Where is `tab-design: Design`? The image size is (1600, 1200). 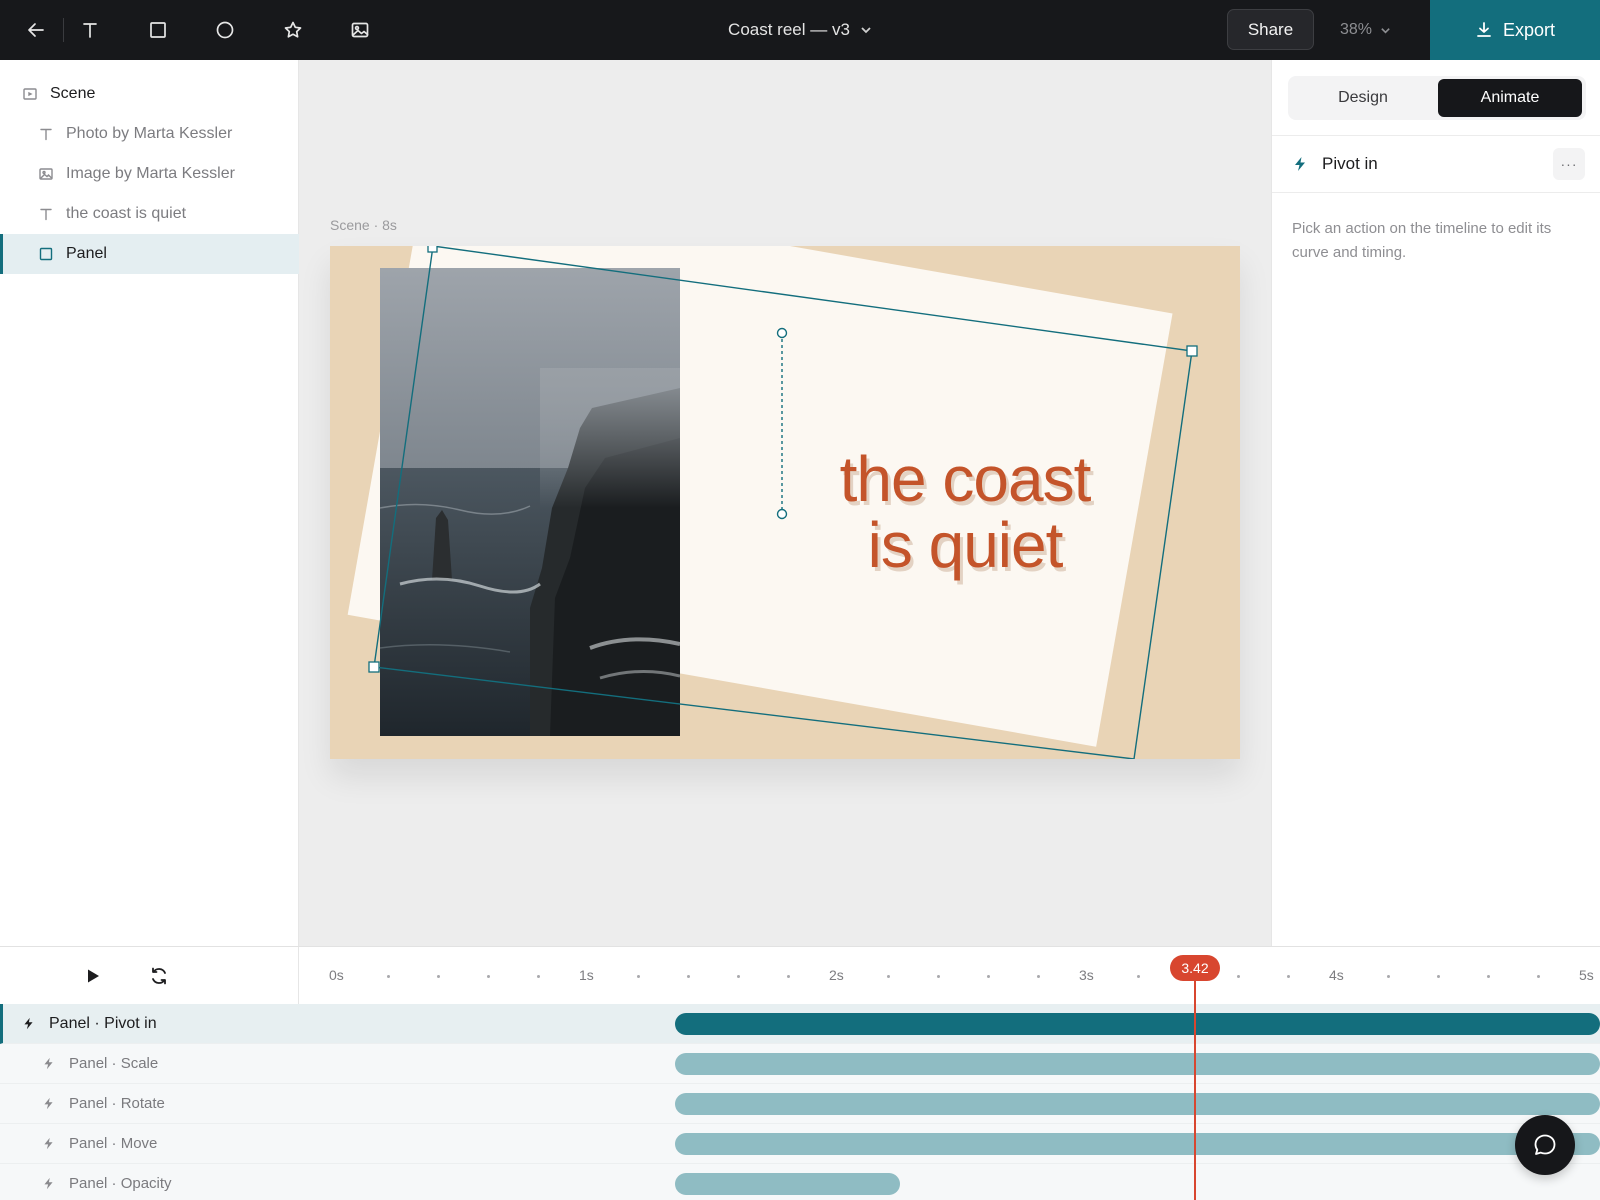 tab-design: Design is located at coordinates (1363, 98).